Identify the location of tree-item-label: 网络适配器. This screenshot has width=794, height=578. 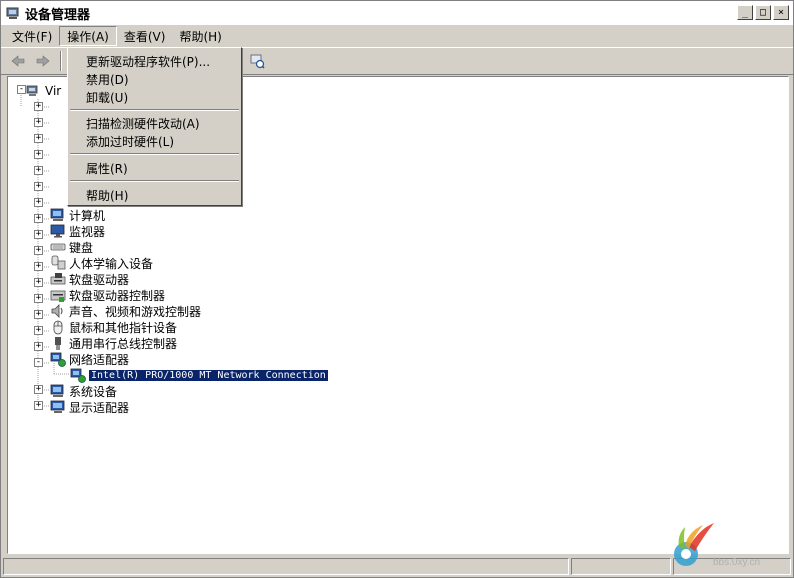
(99, 359).